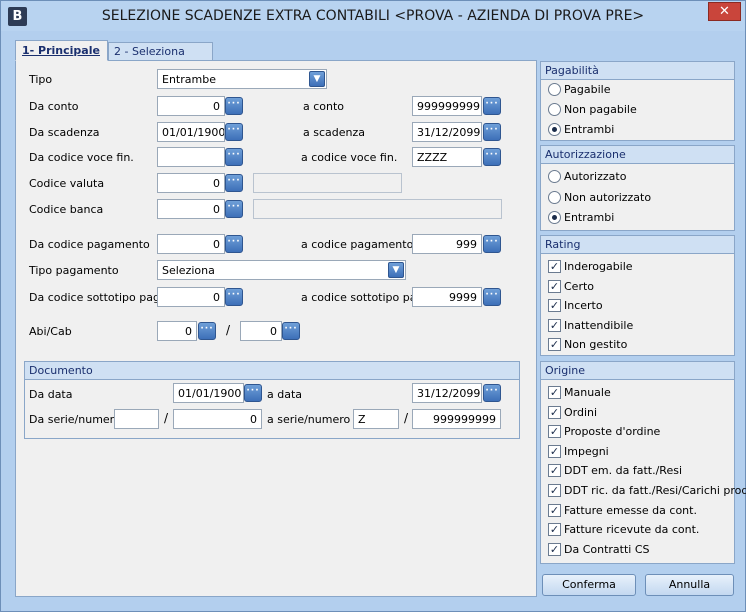 Image resolution: width=746 pixels, height=612 pixels. I want to click on cancel-button: Annulla, so click(689, 585).